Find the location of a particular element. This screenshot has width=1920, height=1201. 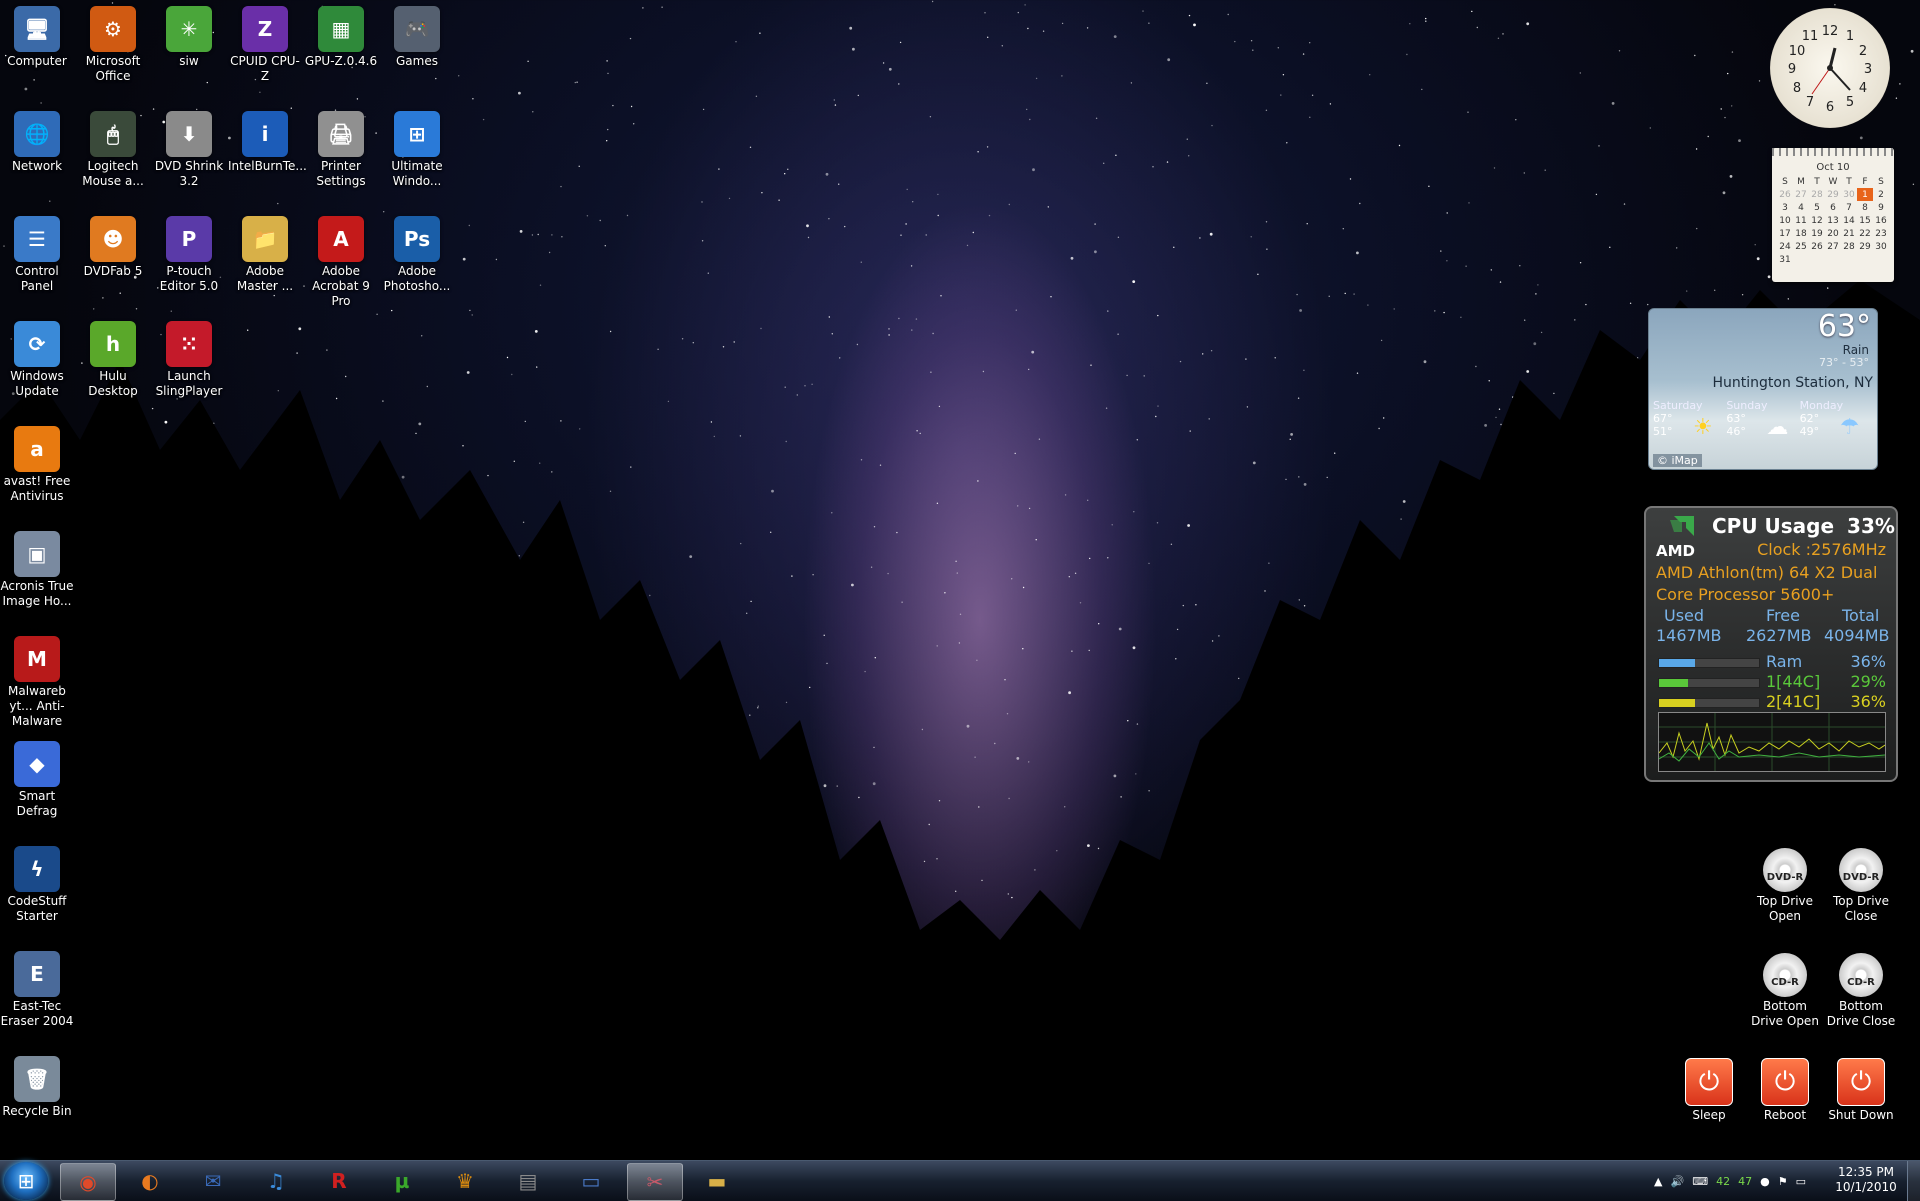

shortcut-top-drive-open: DVD-R Top Drive Open is located at coordinates (1785, 883).